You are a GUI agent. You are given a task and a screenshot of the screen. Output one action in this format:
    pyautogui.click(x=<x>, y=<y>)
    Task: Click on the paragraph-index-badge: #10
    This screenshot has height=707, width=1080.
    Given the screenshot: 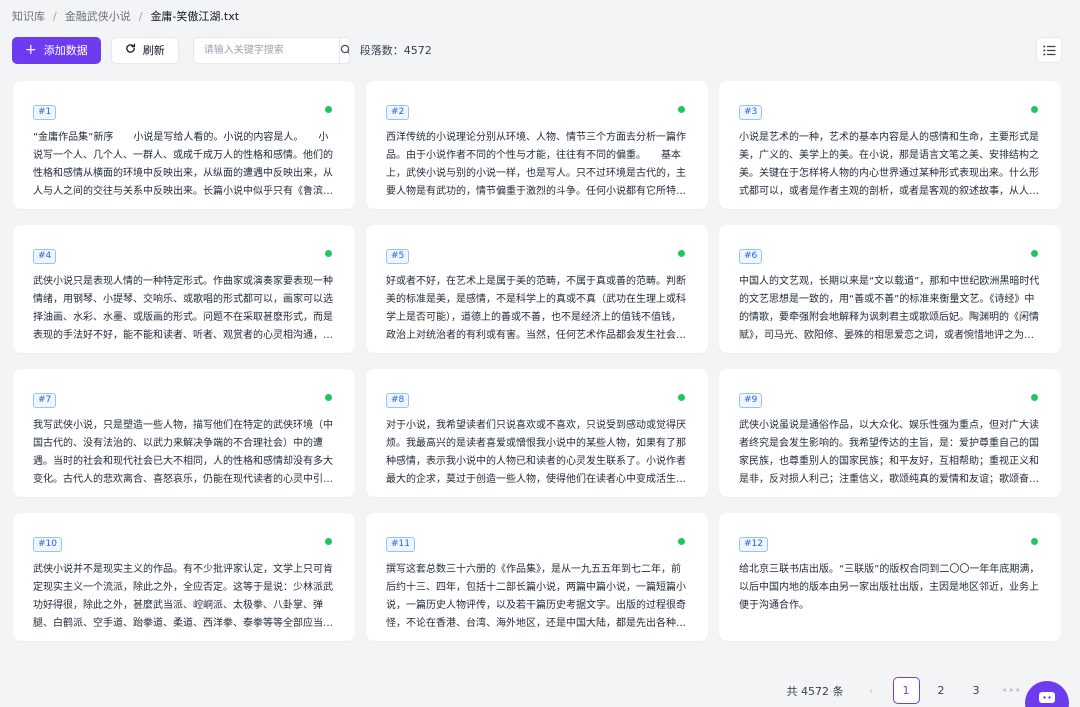 What is the action you would take?
    pyautogui.click(x=47, y=544)
    